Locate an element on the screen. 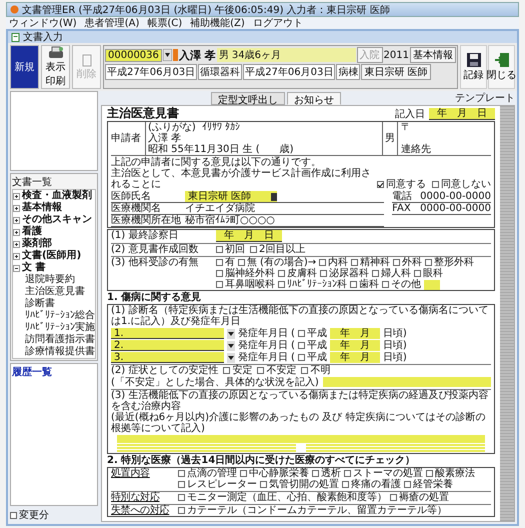 This screenshot has width=525, height=528. care-checkbox: レスピレーター is located at coordinates (217, 484).